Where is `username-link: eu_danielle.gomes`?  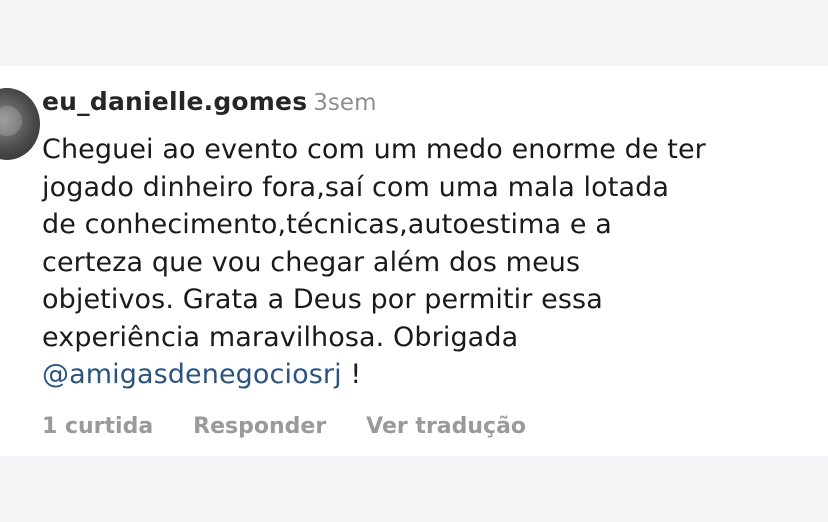
username-link: eu_danielle.gomes is located at coordinates (174, 101).